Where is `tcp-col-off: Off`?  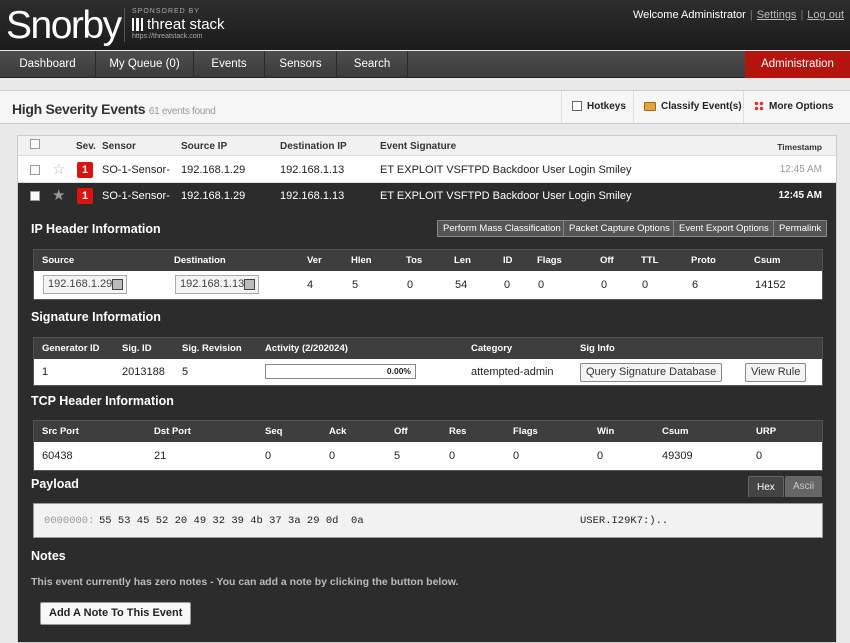
tcp-col-off: Off is located at coordinates (401, 431).